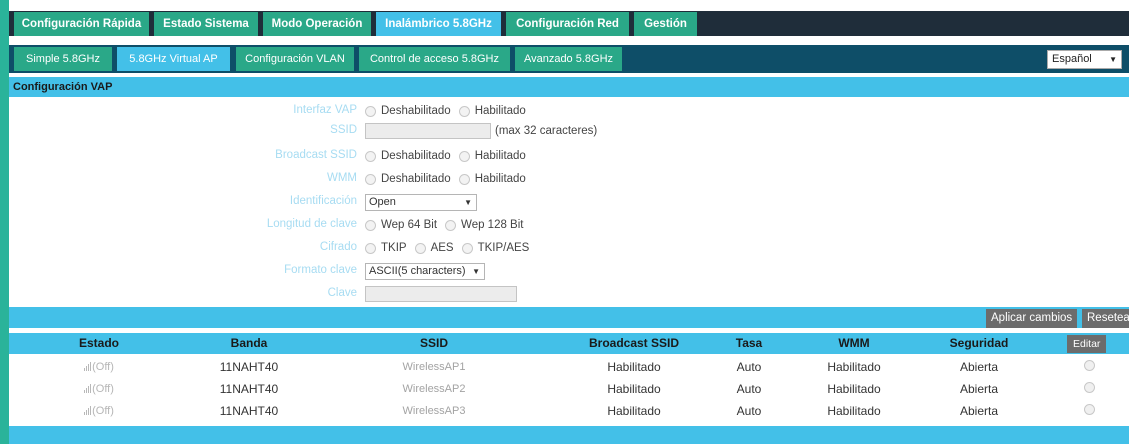 The image size is (1129, 444). What do you see at coordinates (370, 156) in the screenshot?
I see `radio-broadcast-deshabilitado` at bounding box center [370, 156].